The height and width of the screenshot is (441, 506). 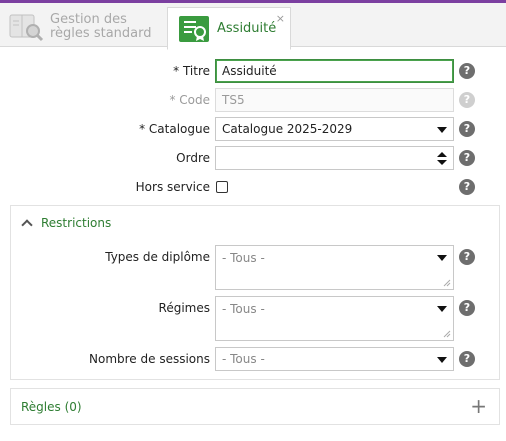 I want to click on ordre-row: Ordre ?, so click(x=253, y=158).